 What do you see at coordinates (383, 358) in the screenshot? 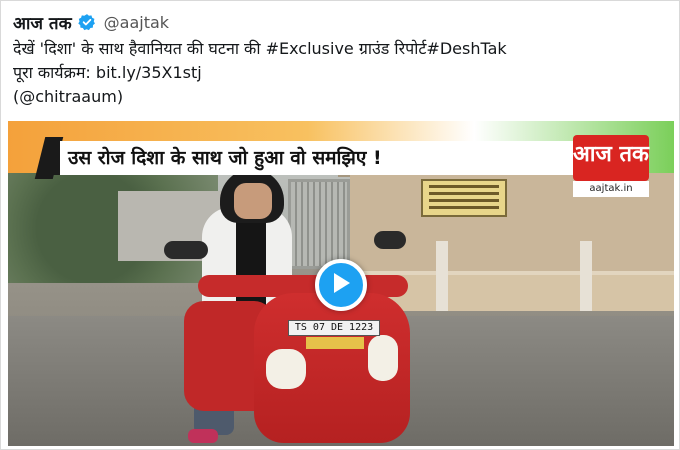
I see `scooter-headlight-right` at bounding box center [383, 358].